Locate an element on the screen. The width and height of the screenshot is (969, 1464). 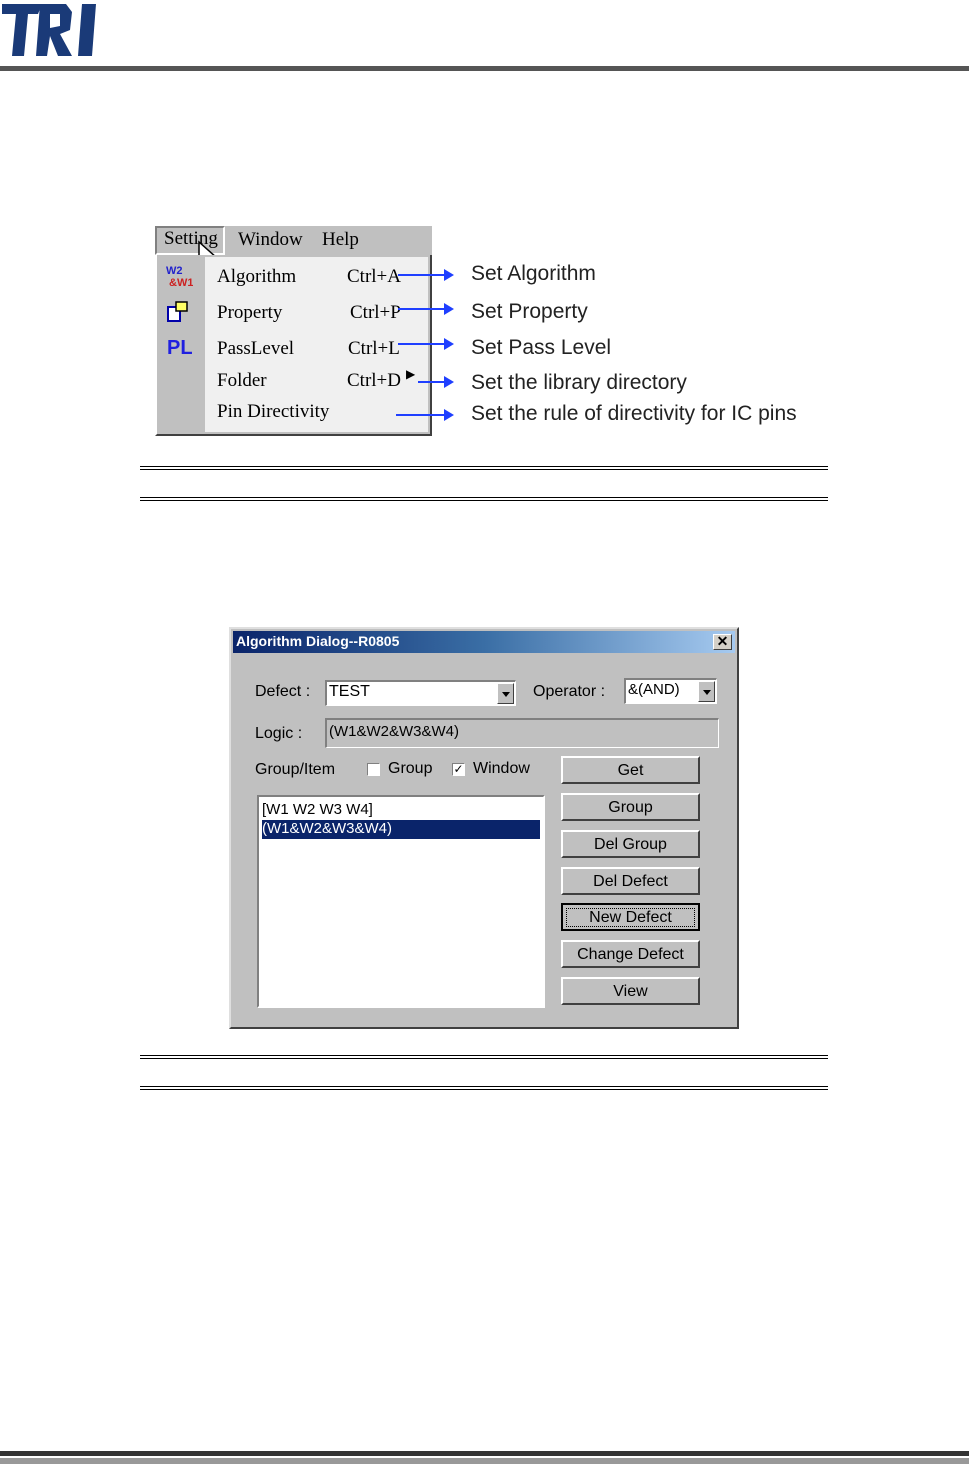
logic-value: (W1&W2&W3&W4) is located at coordinates (394, 731).